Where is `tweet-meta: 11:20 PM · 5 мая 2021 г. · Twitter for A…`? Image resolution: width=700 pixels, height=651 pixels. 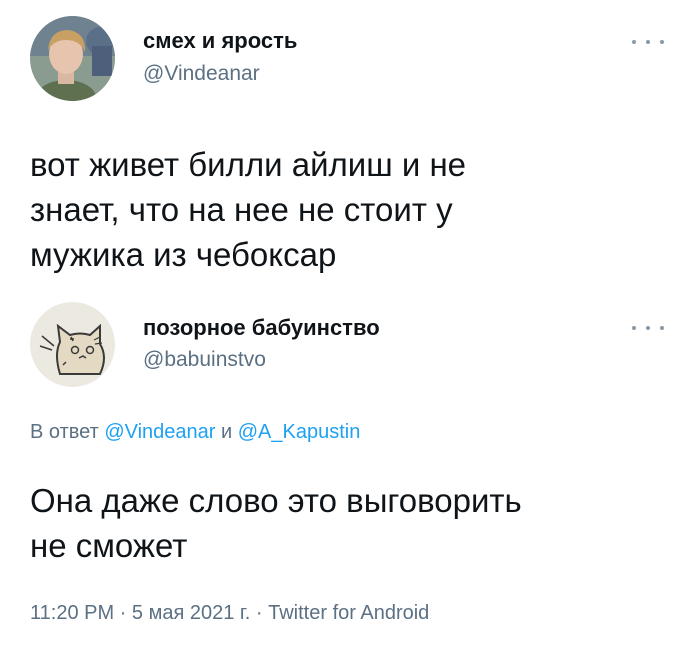
tweet-meta: 11:20 PM · 5 мая 2021 г. · Twitter for A… is located at coordinates (229, 613).